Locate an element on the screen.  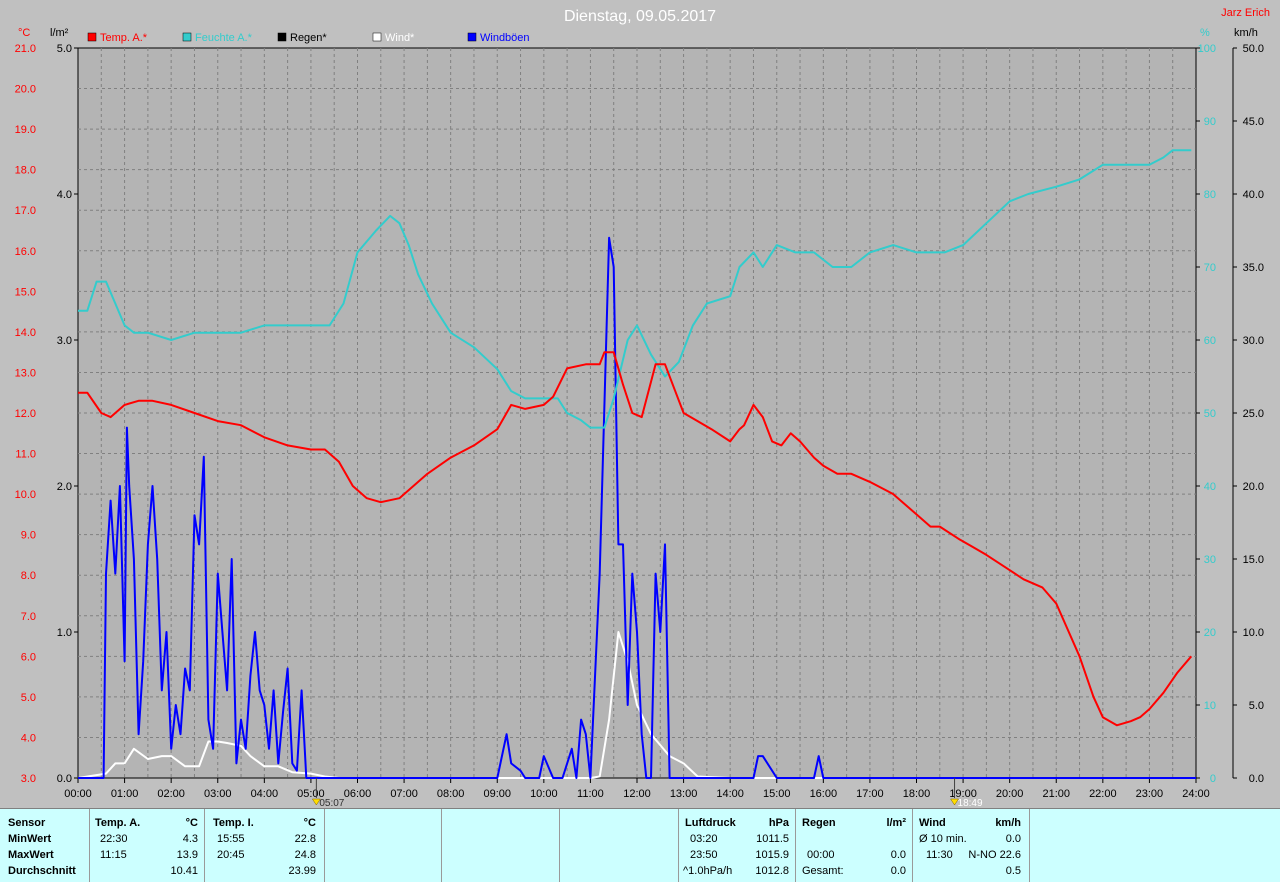
temp-axis-tick-label: 7.0 is located at coordinates (28, 617).